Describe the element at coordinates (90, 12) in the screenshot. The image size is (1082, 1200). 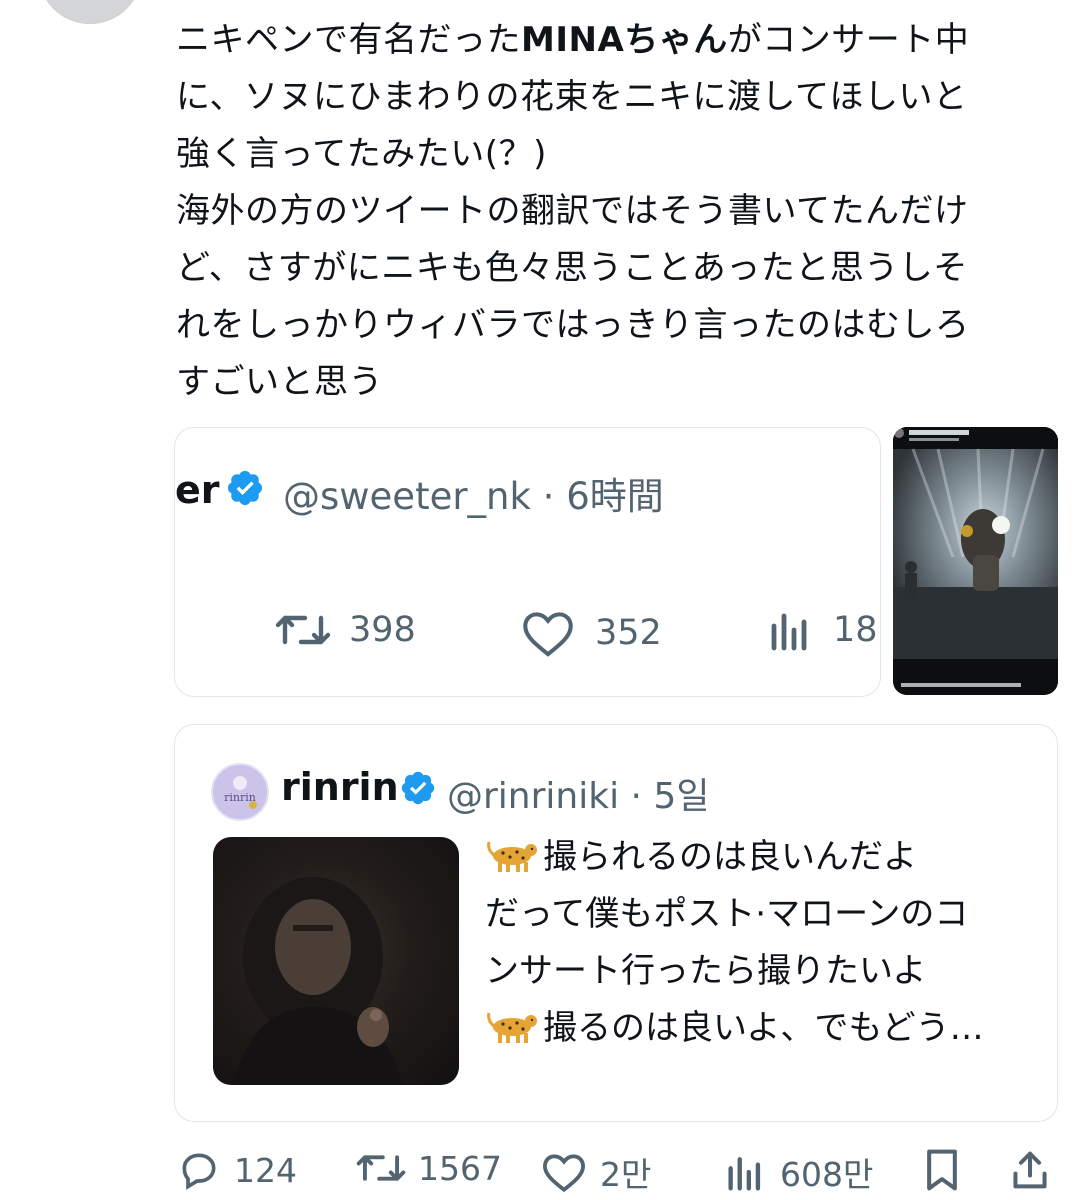
I see `author-avatar` at that location.